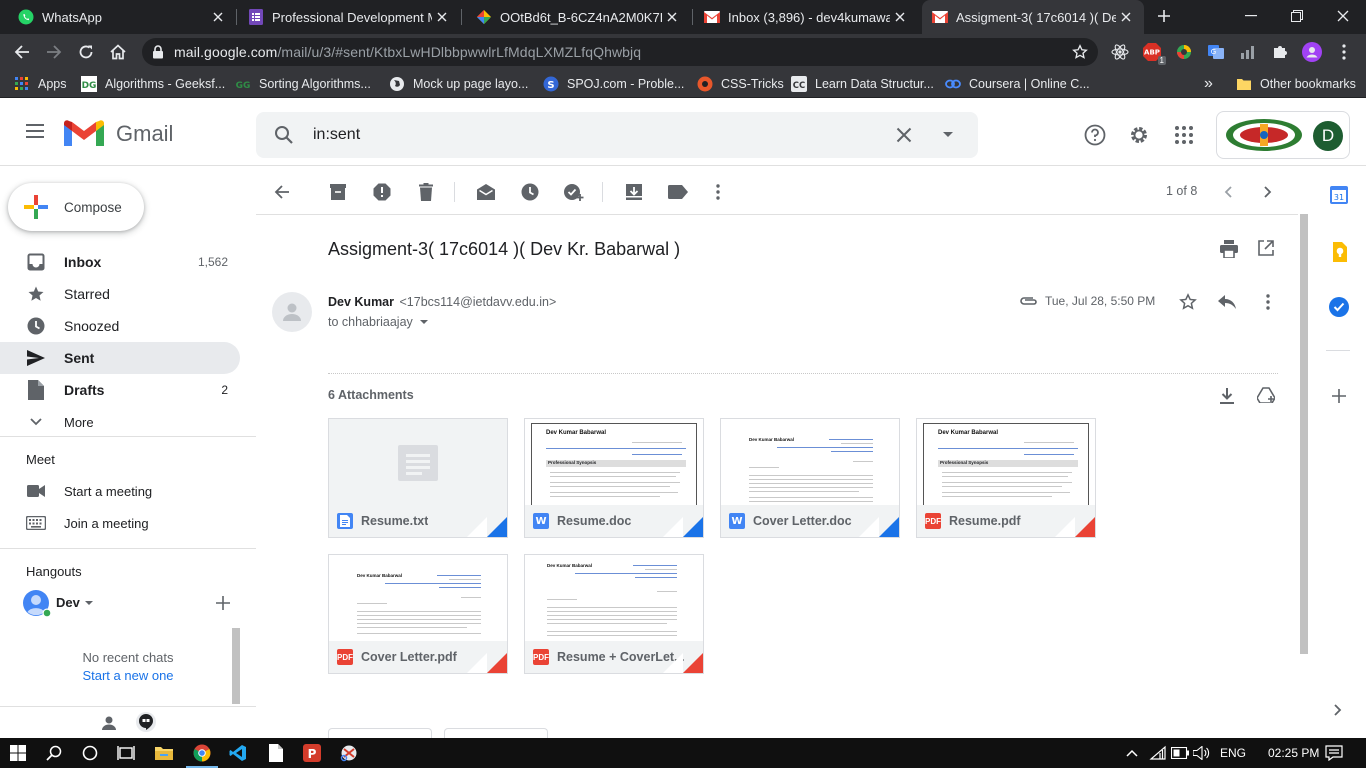  I want to click on tab-drive-file: OOtBd6t_B-6CZ4nA2M0K7Em\, so click(578, 17).